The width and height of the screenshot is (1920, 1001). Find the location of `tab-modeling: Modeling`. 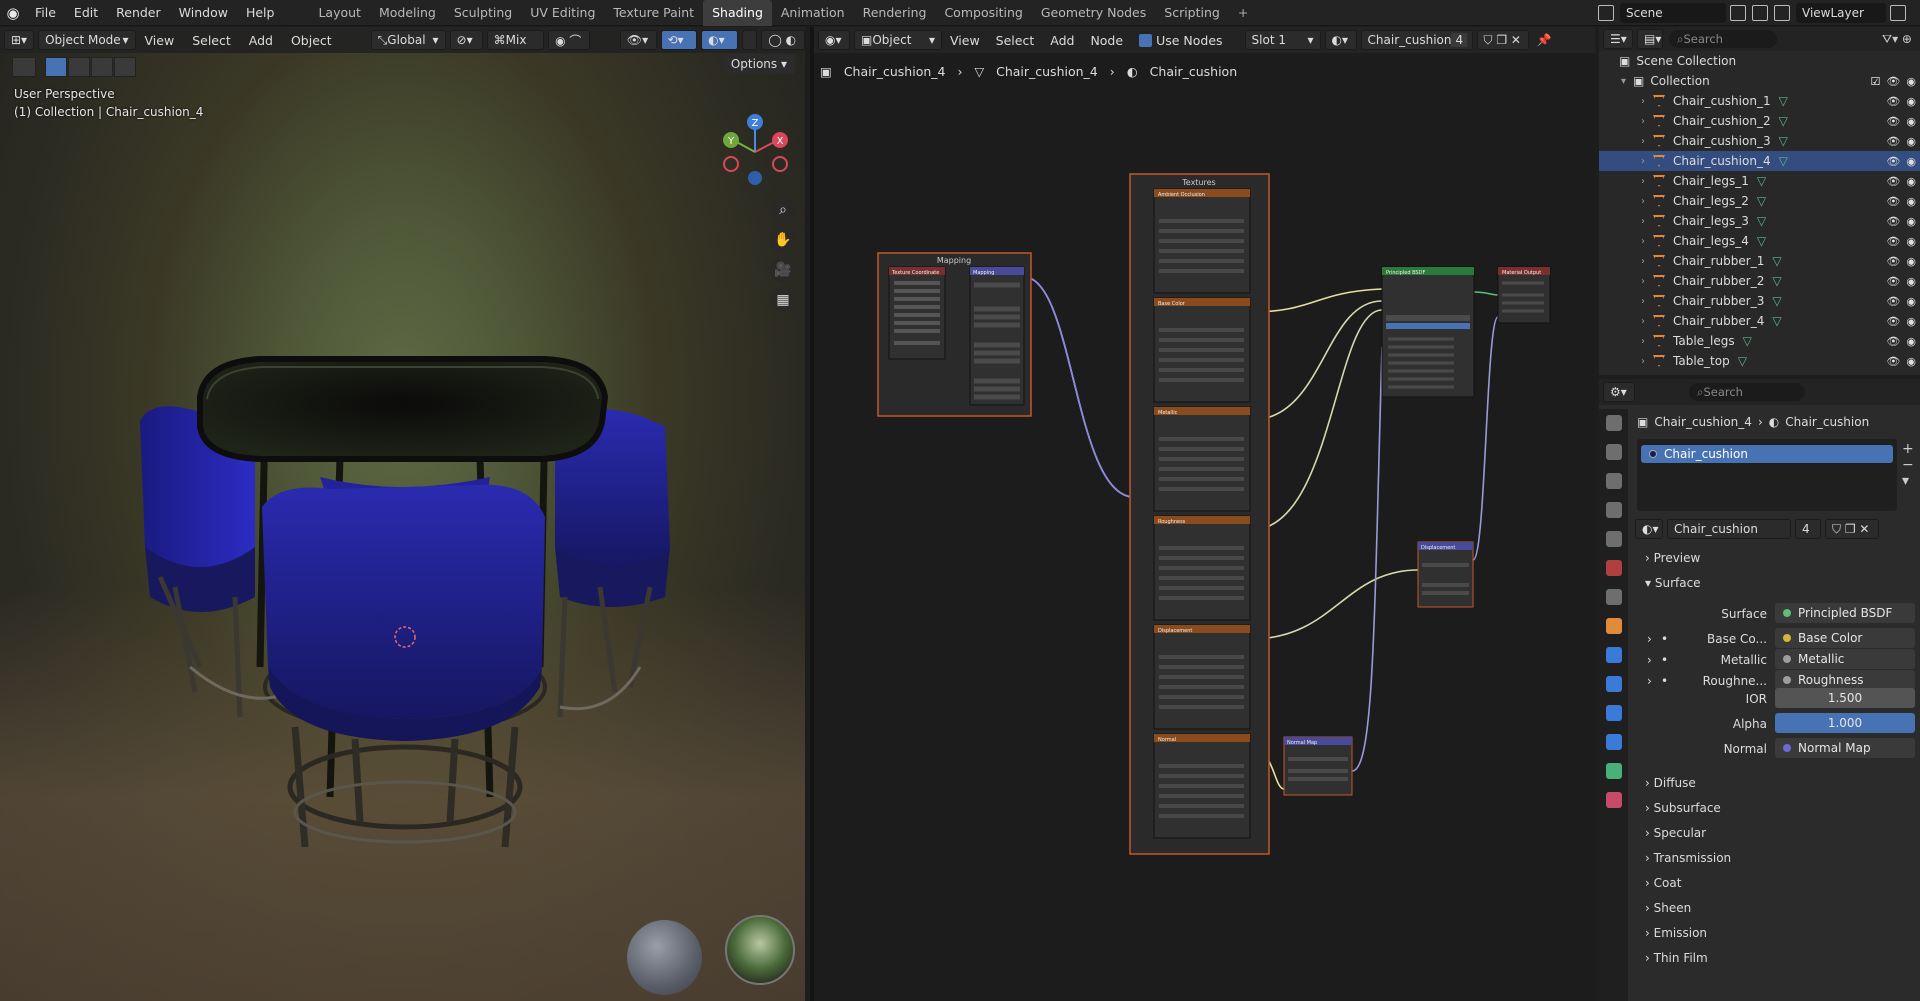

tab-modeling: Modeling is located at coordinates (407, 13).